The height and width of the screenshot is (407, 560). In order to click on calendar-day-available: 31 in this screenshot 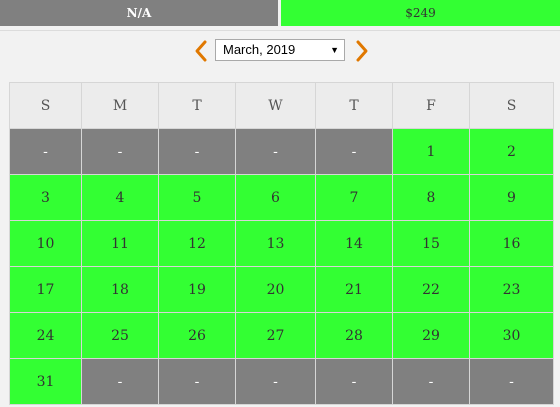, I will do `click(45, 381)`.